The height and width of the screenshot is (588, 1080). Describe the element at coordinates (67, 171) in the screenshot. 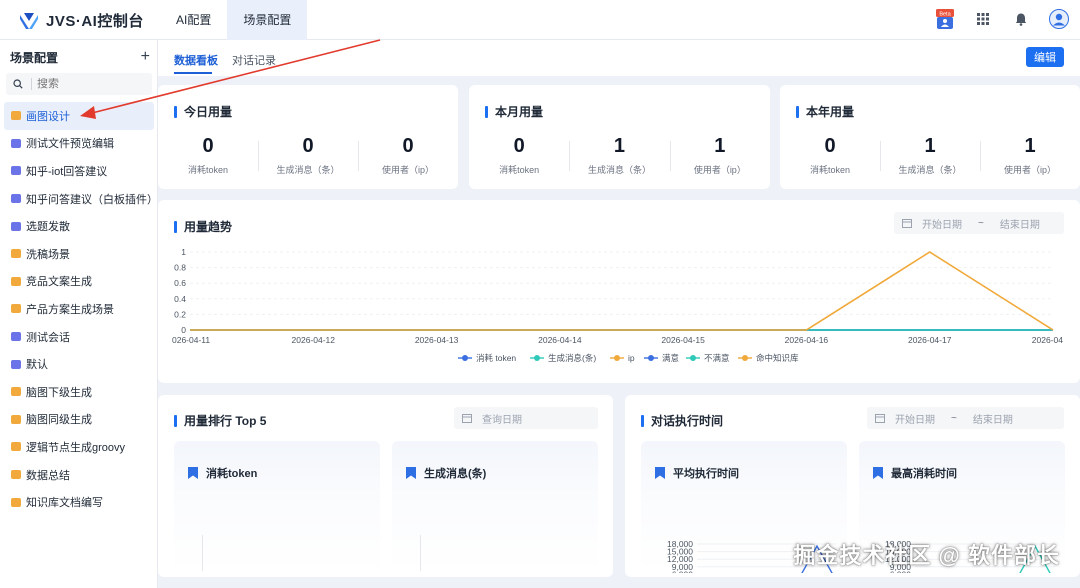

I see `sidebar-item-label: 知乎-iot回答建议` at that location.